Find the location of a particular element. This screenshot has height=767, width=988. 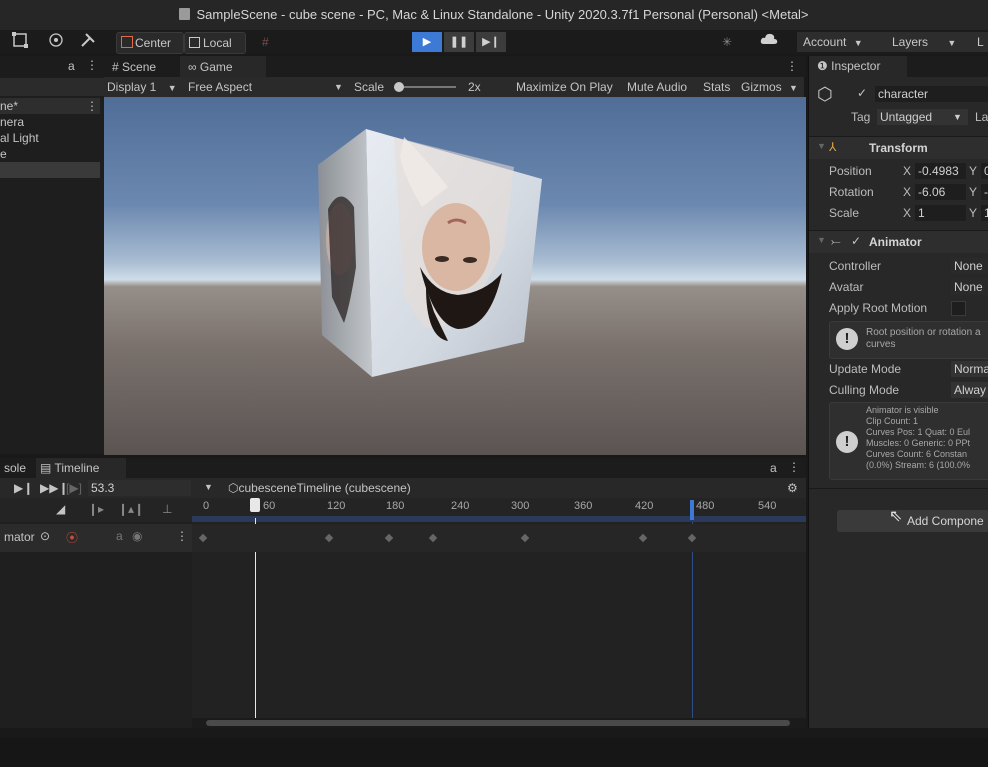

collab-icon: ✳ is located at coordinates (732, 42).